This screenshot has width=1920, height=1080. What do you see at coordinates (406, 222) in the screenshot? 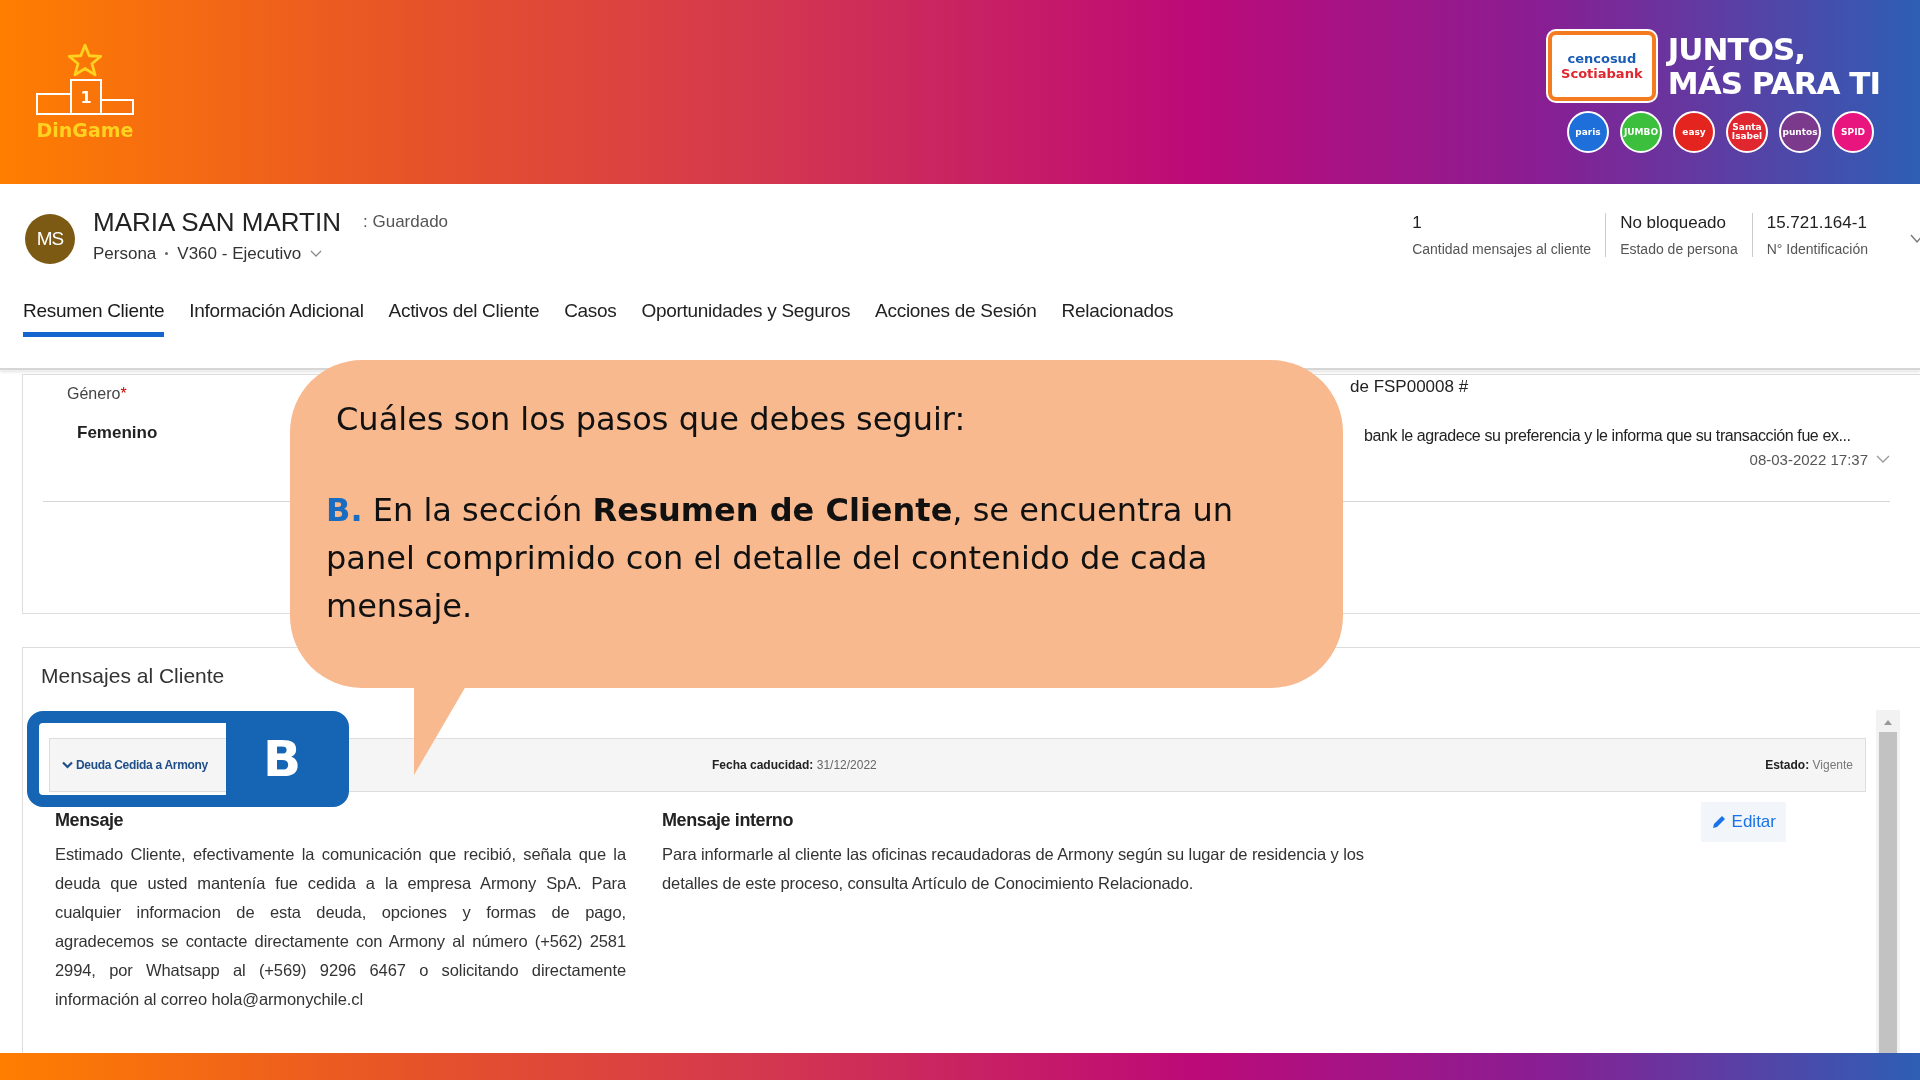
I see `save-status: : Guardado` at bounding box center [406, 222].